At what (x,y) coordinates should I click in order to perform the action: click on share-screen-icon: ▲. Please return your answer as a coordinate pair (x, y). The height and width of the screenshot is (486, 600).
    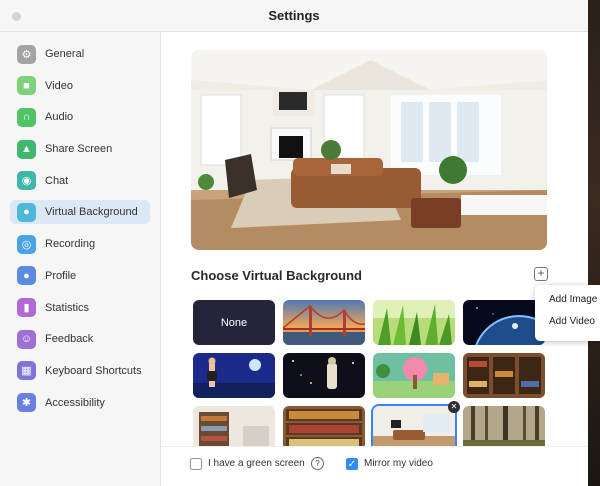
    Looking at the image, I should click on (26, 149).